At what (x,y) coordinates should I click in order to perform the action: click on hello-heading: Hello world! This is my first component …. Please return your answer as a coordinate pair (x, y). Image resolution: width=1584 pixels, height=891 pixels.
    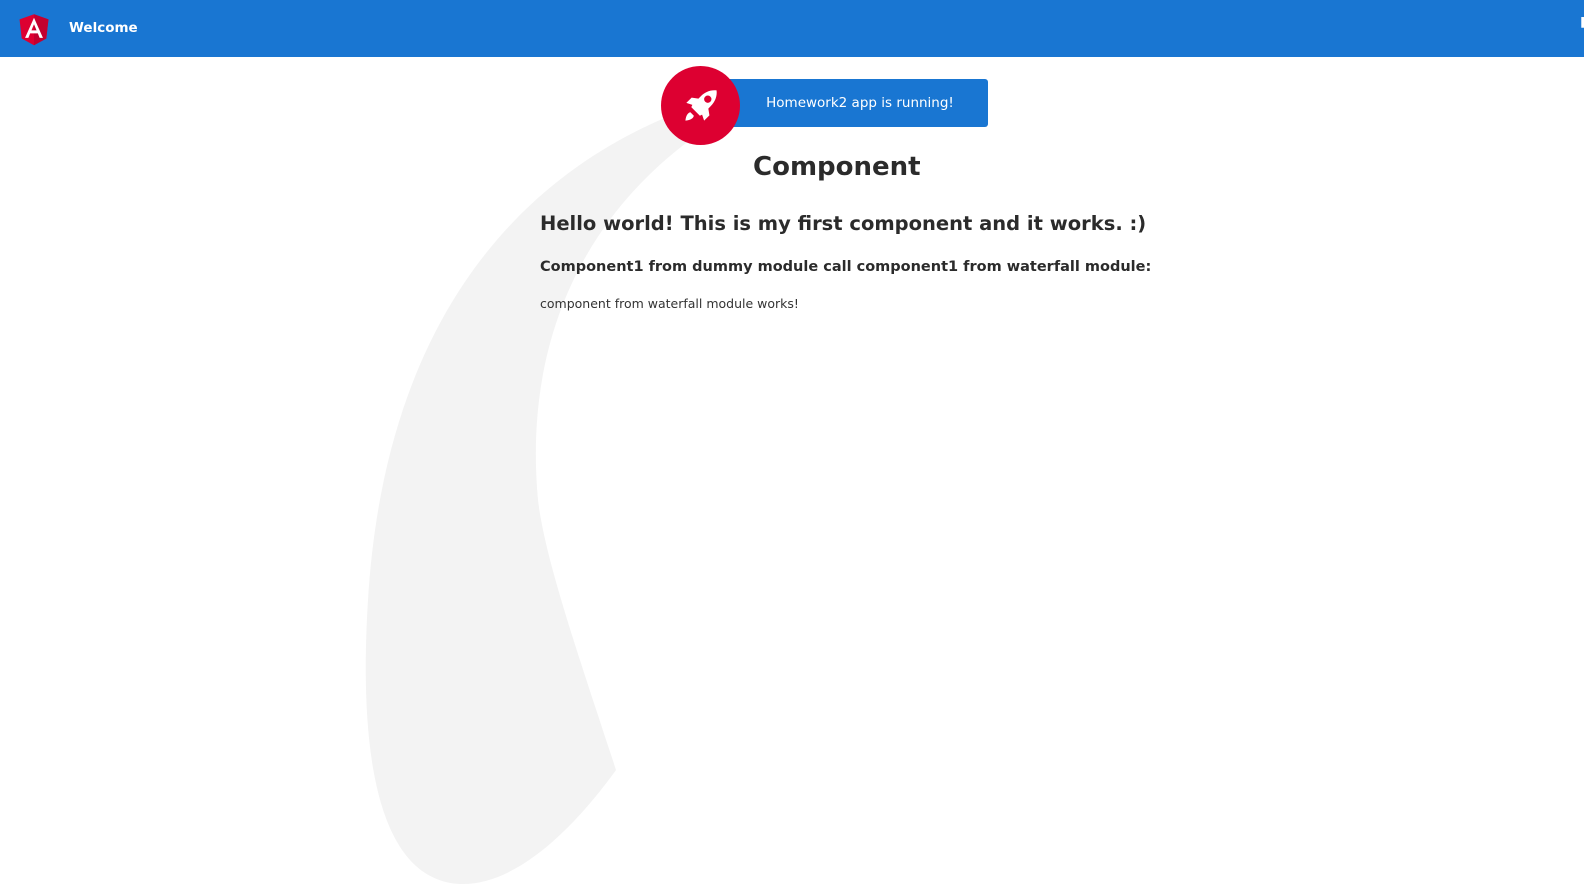
    Looking at the image, I should click on (843, 223).